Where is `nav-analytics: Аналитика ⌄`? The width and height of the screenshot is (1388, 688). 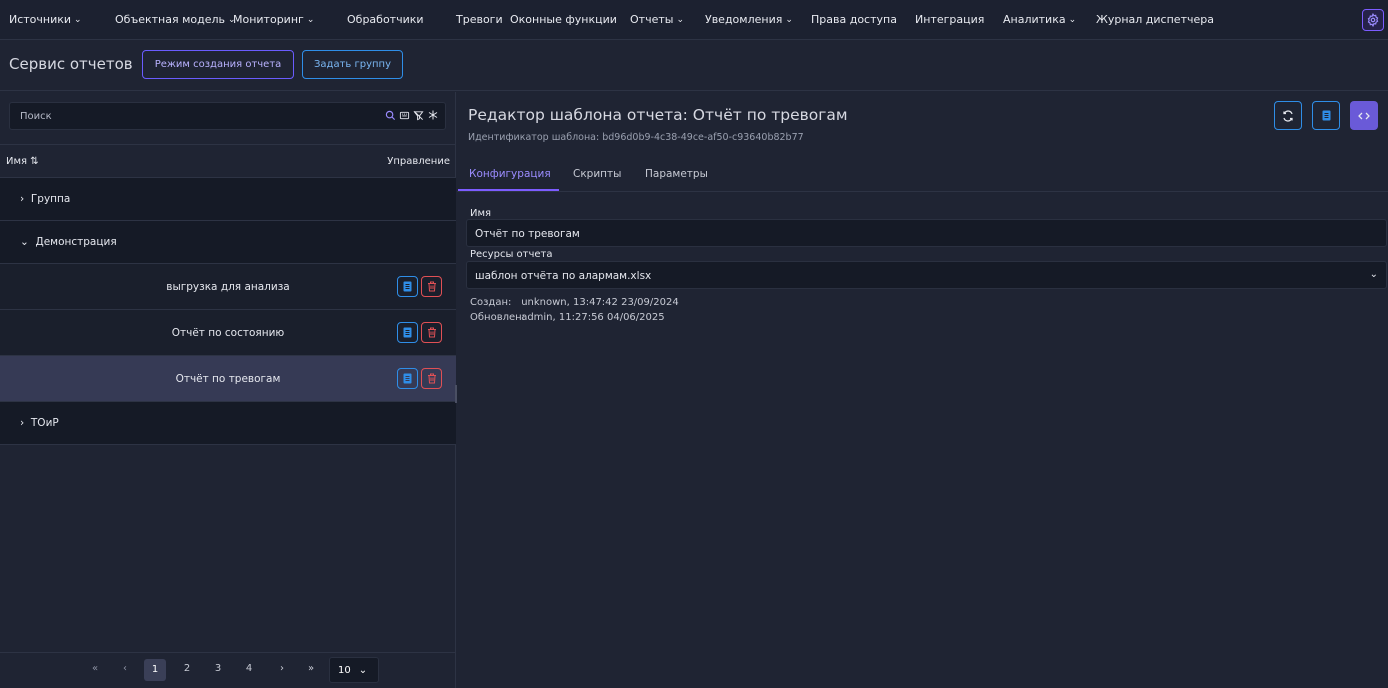
nav-analytics: Аналитика ⌄ is located at coordinates (1039, 19).